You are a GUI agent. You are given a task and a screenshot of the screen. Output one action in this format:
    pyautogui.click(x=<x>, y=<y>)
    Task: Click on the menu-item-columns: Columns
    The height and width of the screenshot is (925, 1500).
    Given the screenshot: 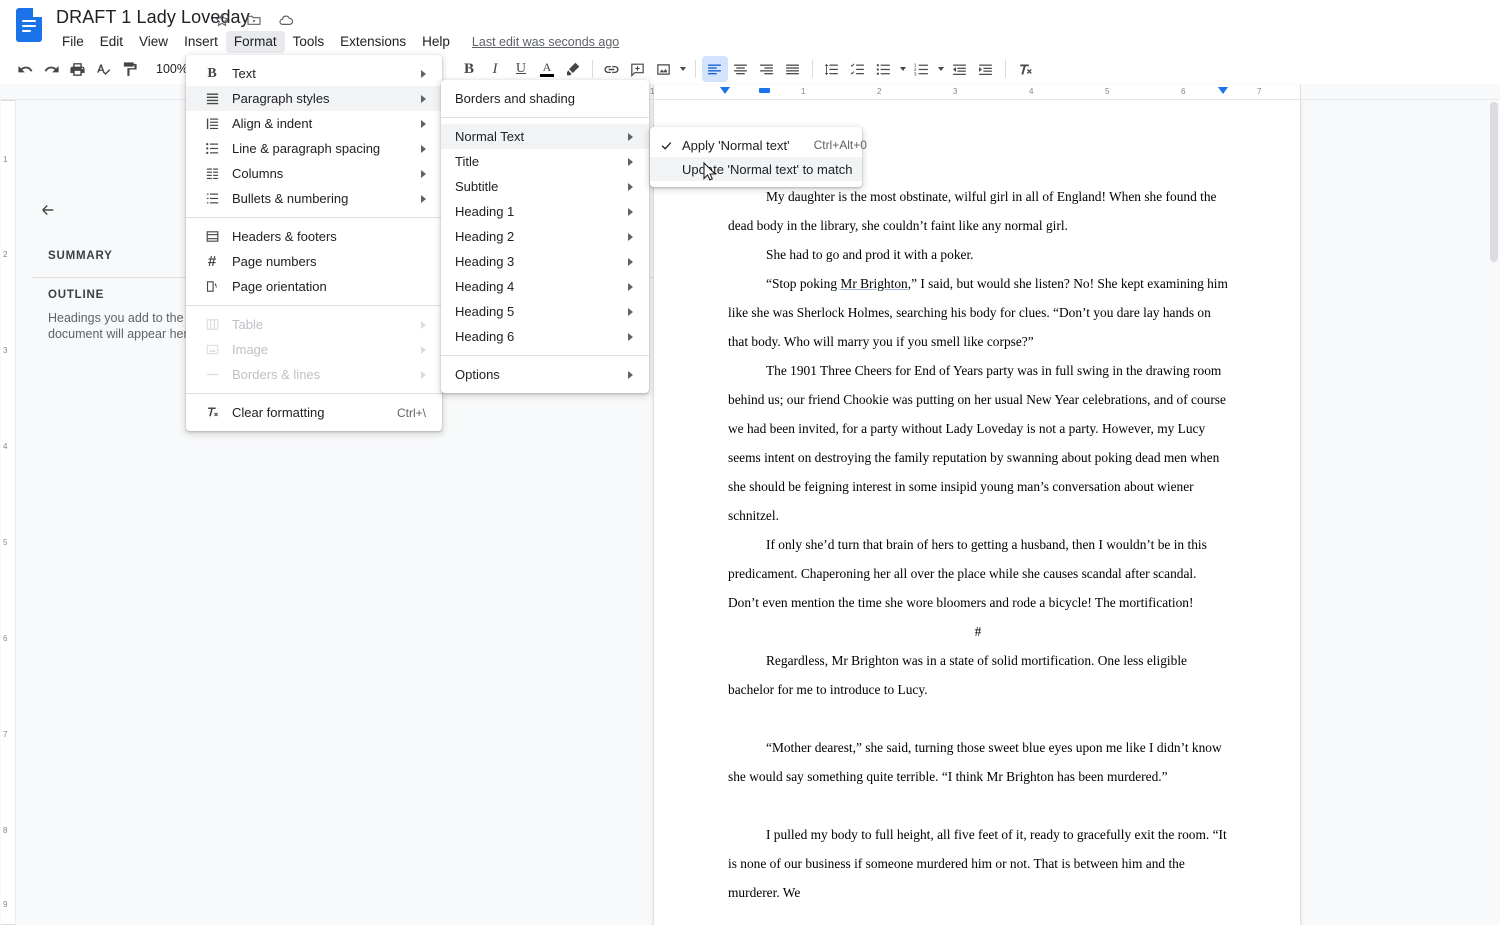 What is the action you would take?
    pyautogui.click(x=314, y=173)
    